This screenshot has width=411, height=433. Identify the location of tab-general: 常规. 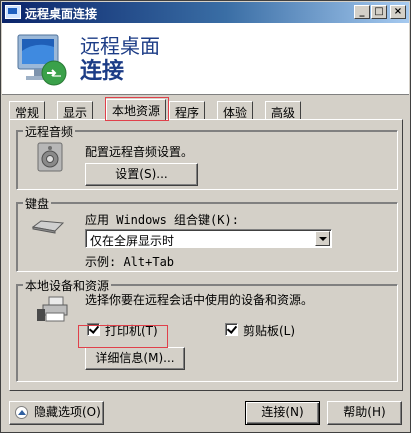
(27, 110).